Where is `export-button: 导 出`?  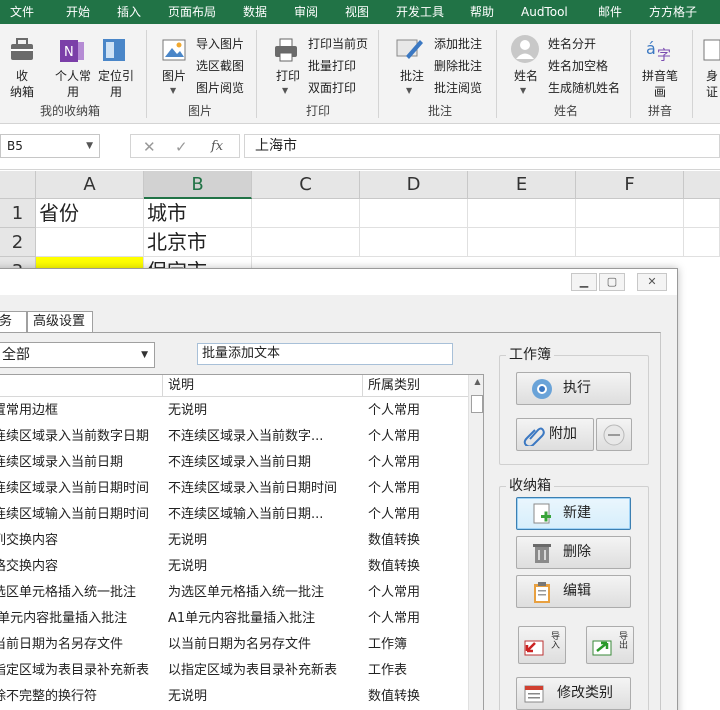
export-button: 导 出 is located at coordinates (610, 645).